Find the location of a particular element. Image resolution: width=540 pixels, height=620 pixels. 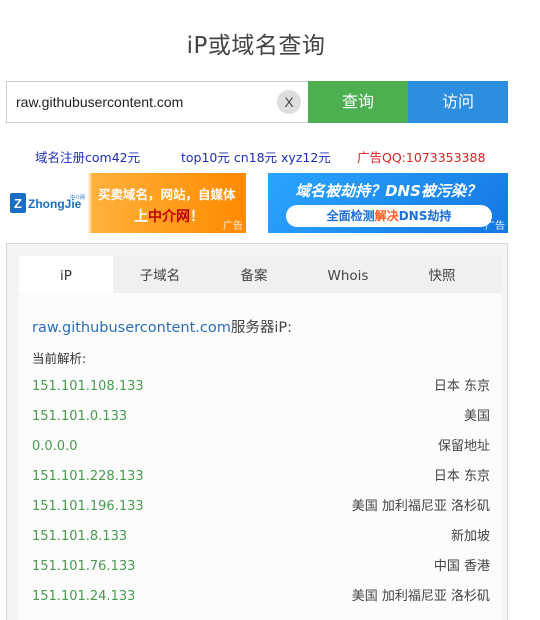

ip-row: 151.101.8.133 新加坡 is located at coordinates (261, 542).